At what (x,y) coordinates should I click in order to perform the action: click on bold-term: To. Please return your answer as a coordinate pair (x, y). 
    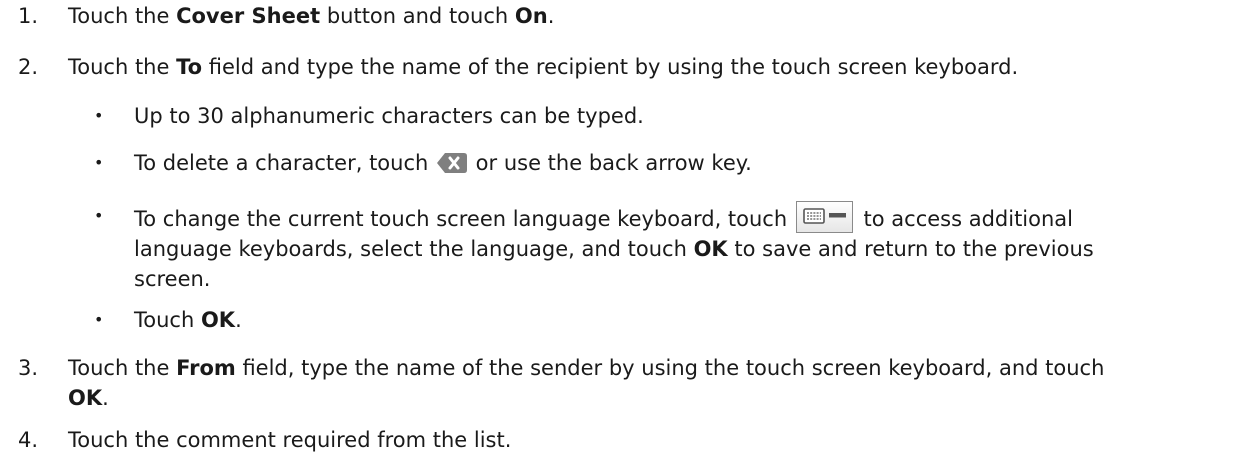
    Looking at the image, I should click on (189, 67).